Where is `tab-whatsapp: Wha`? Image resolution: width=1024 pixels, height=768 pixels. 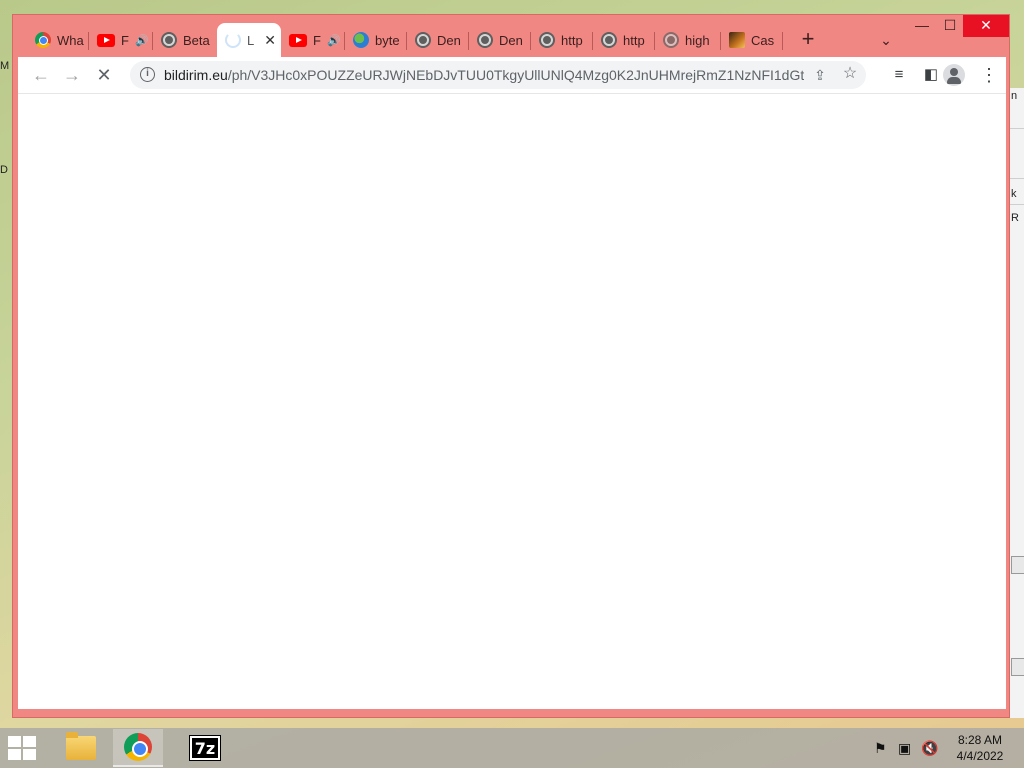 tab-whatsapp: Wha is located at coordinates (58, 40).